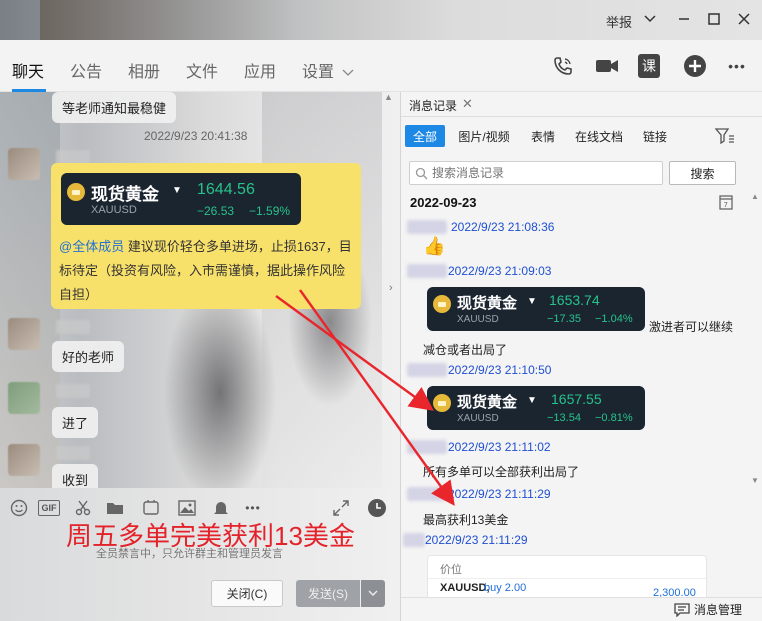 The image size is (762, 621). Describe the element at coordinates (576, 399) in the screenshot. I see `gold-quote-price: 1657.55` at that location.